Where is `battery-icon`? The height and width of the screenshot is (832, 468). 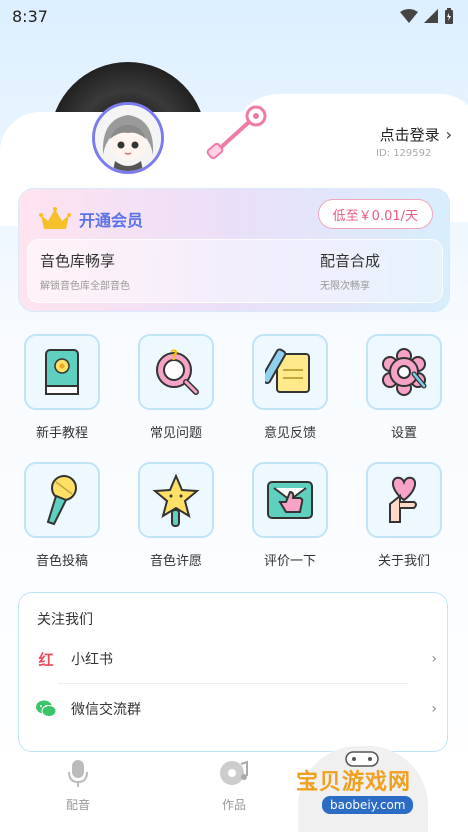 battery-icon is located at coordinates (449, 16).